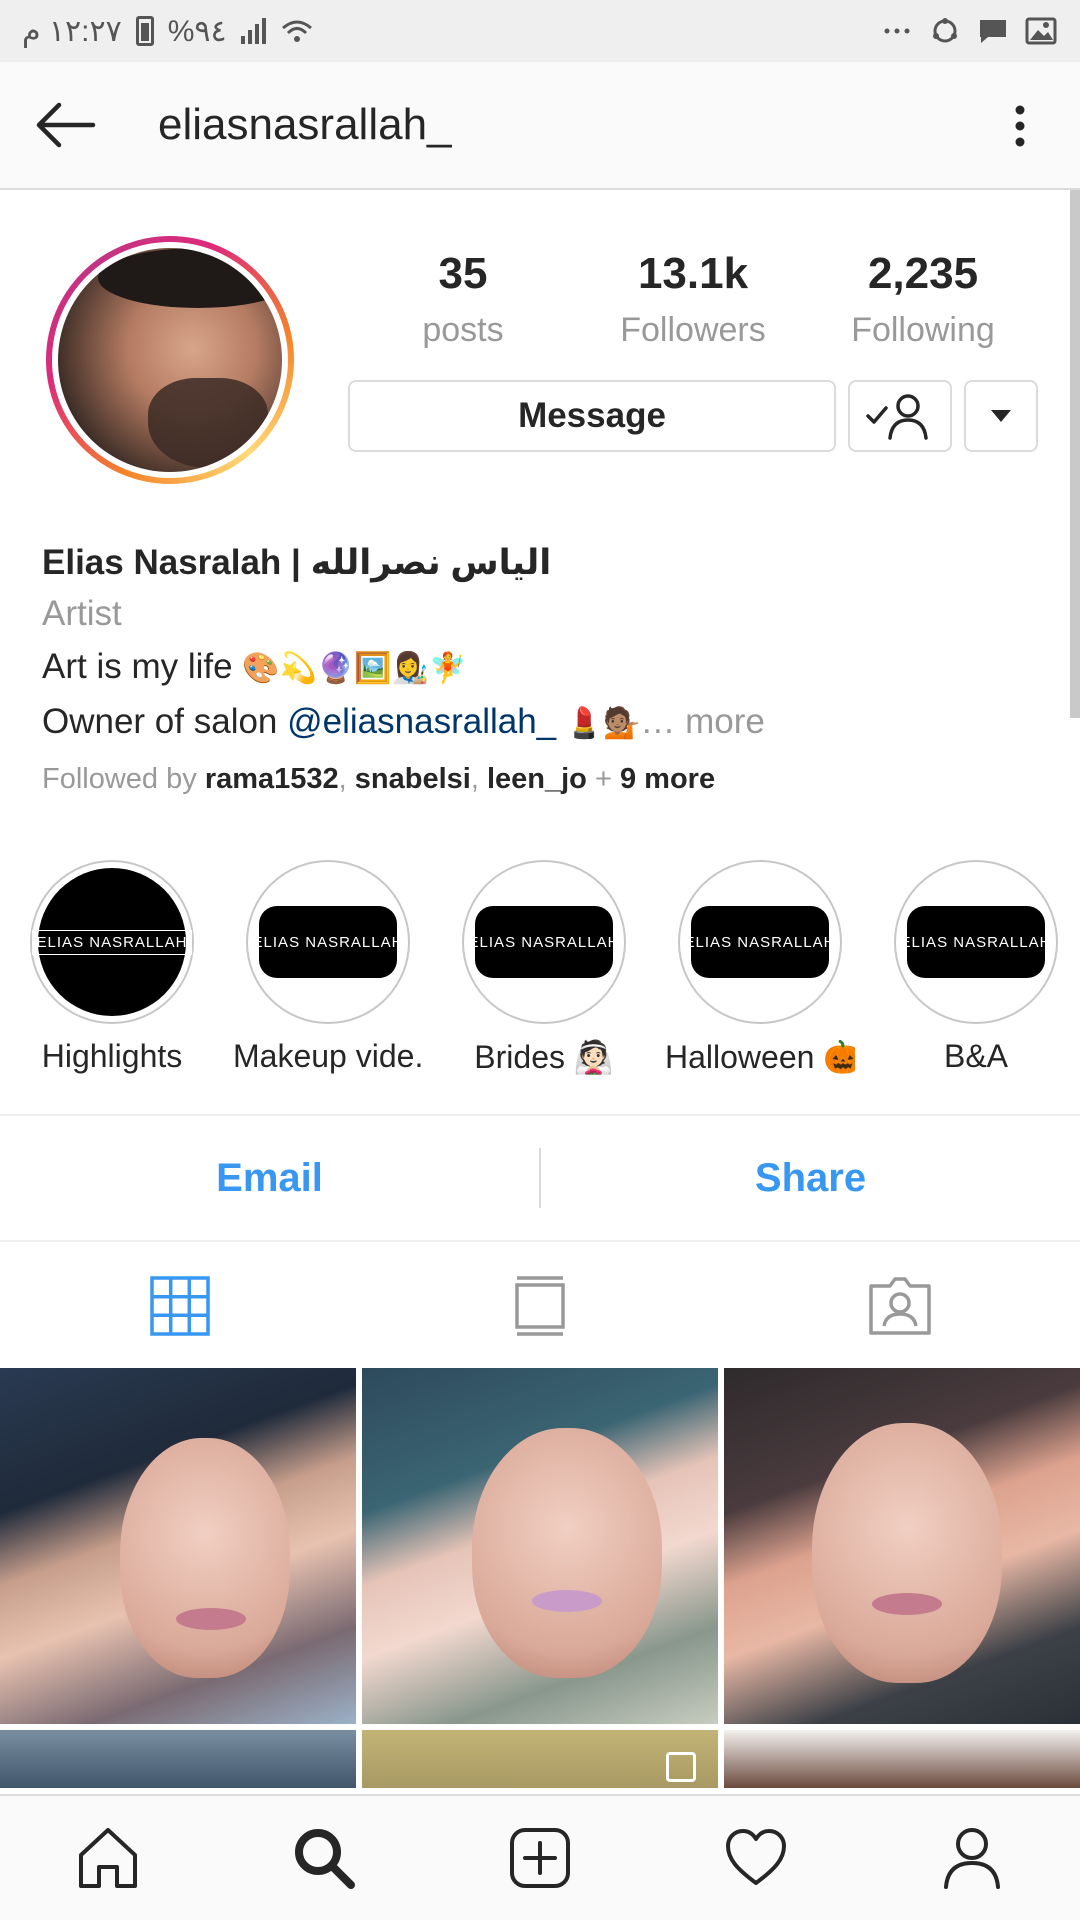 The image size is (1080, 1920). Describe the element at coordinates (693, 330) in the screenshot. I see `stat-label: Followers` at that location.